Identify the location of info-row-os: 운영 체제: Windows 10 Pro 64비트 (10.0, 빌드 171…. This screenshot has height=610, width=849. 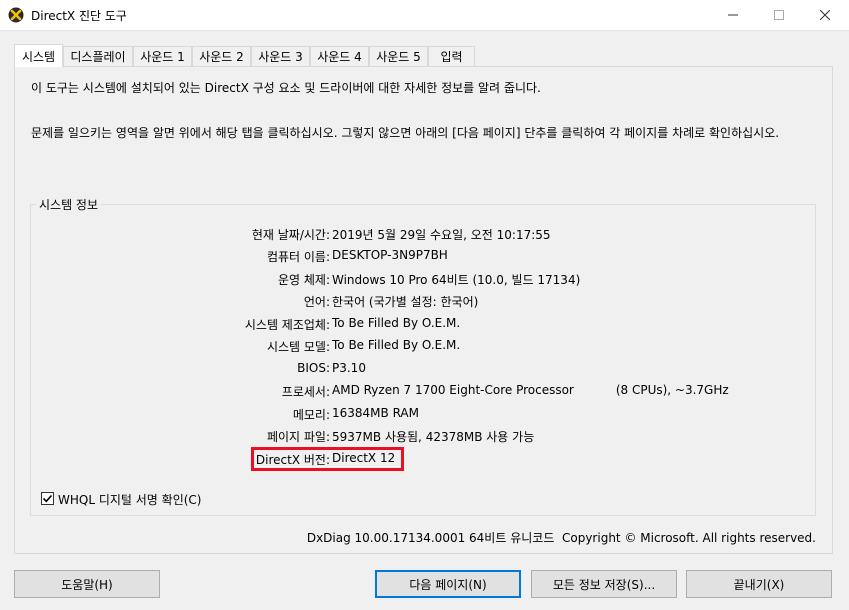
(423, 280).